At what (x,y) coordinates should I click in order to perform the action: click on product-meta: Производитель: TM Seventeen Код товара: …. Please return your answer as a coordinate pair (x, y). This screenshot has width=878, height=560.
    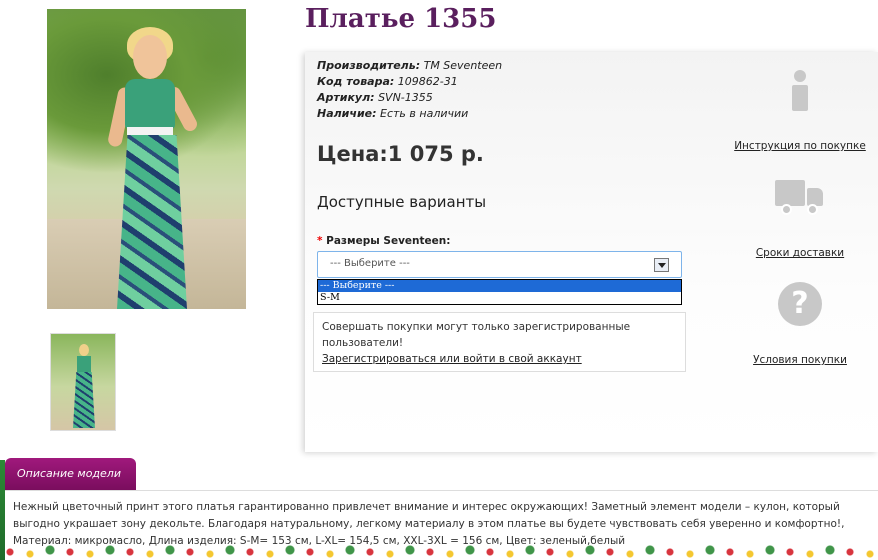
    Looking at the image, I should click on (409, 90).